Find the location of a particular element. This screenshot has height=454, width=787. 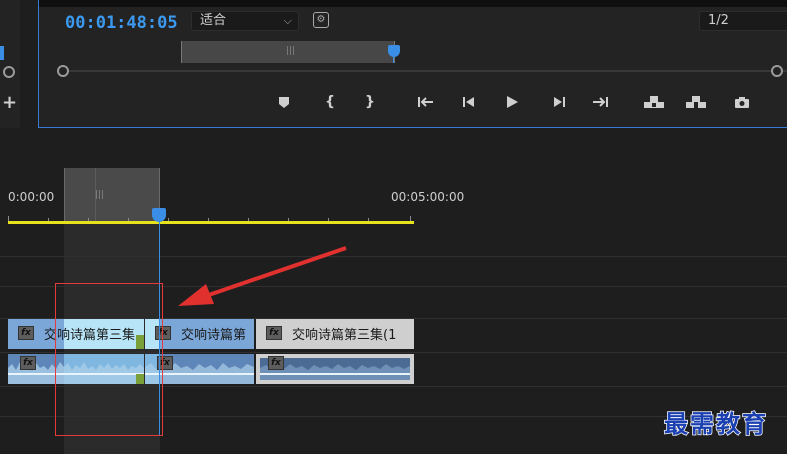

zoom-fit-label: 适合 is located at coordinates (213, 20).